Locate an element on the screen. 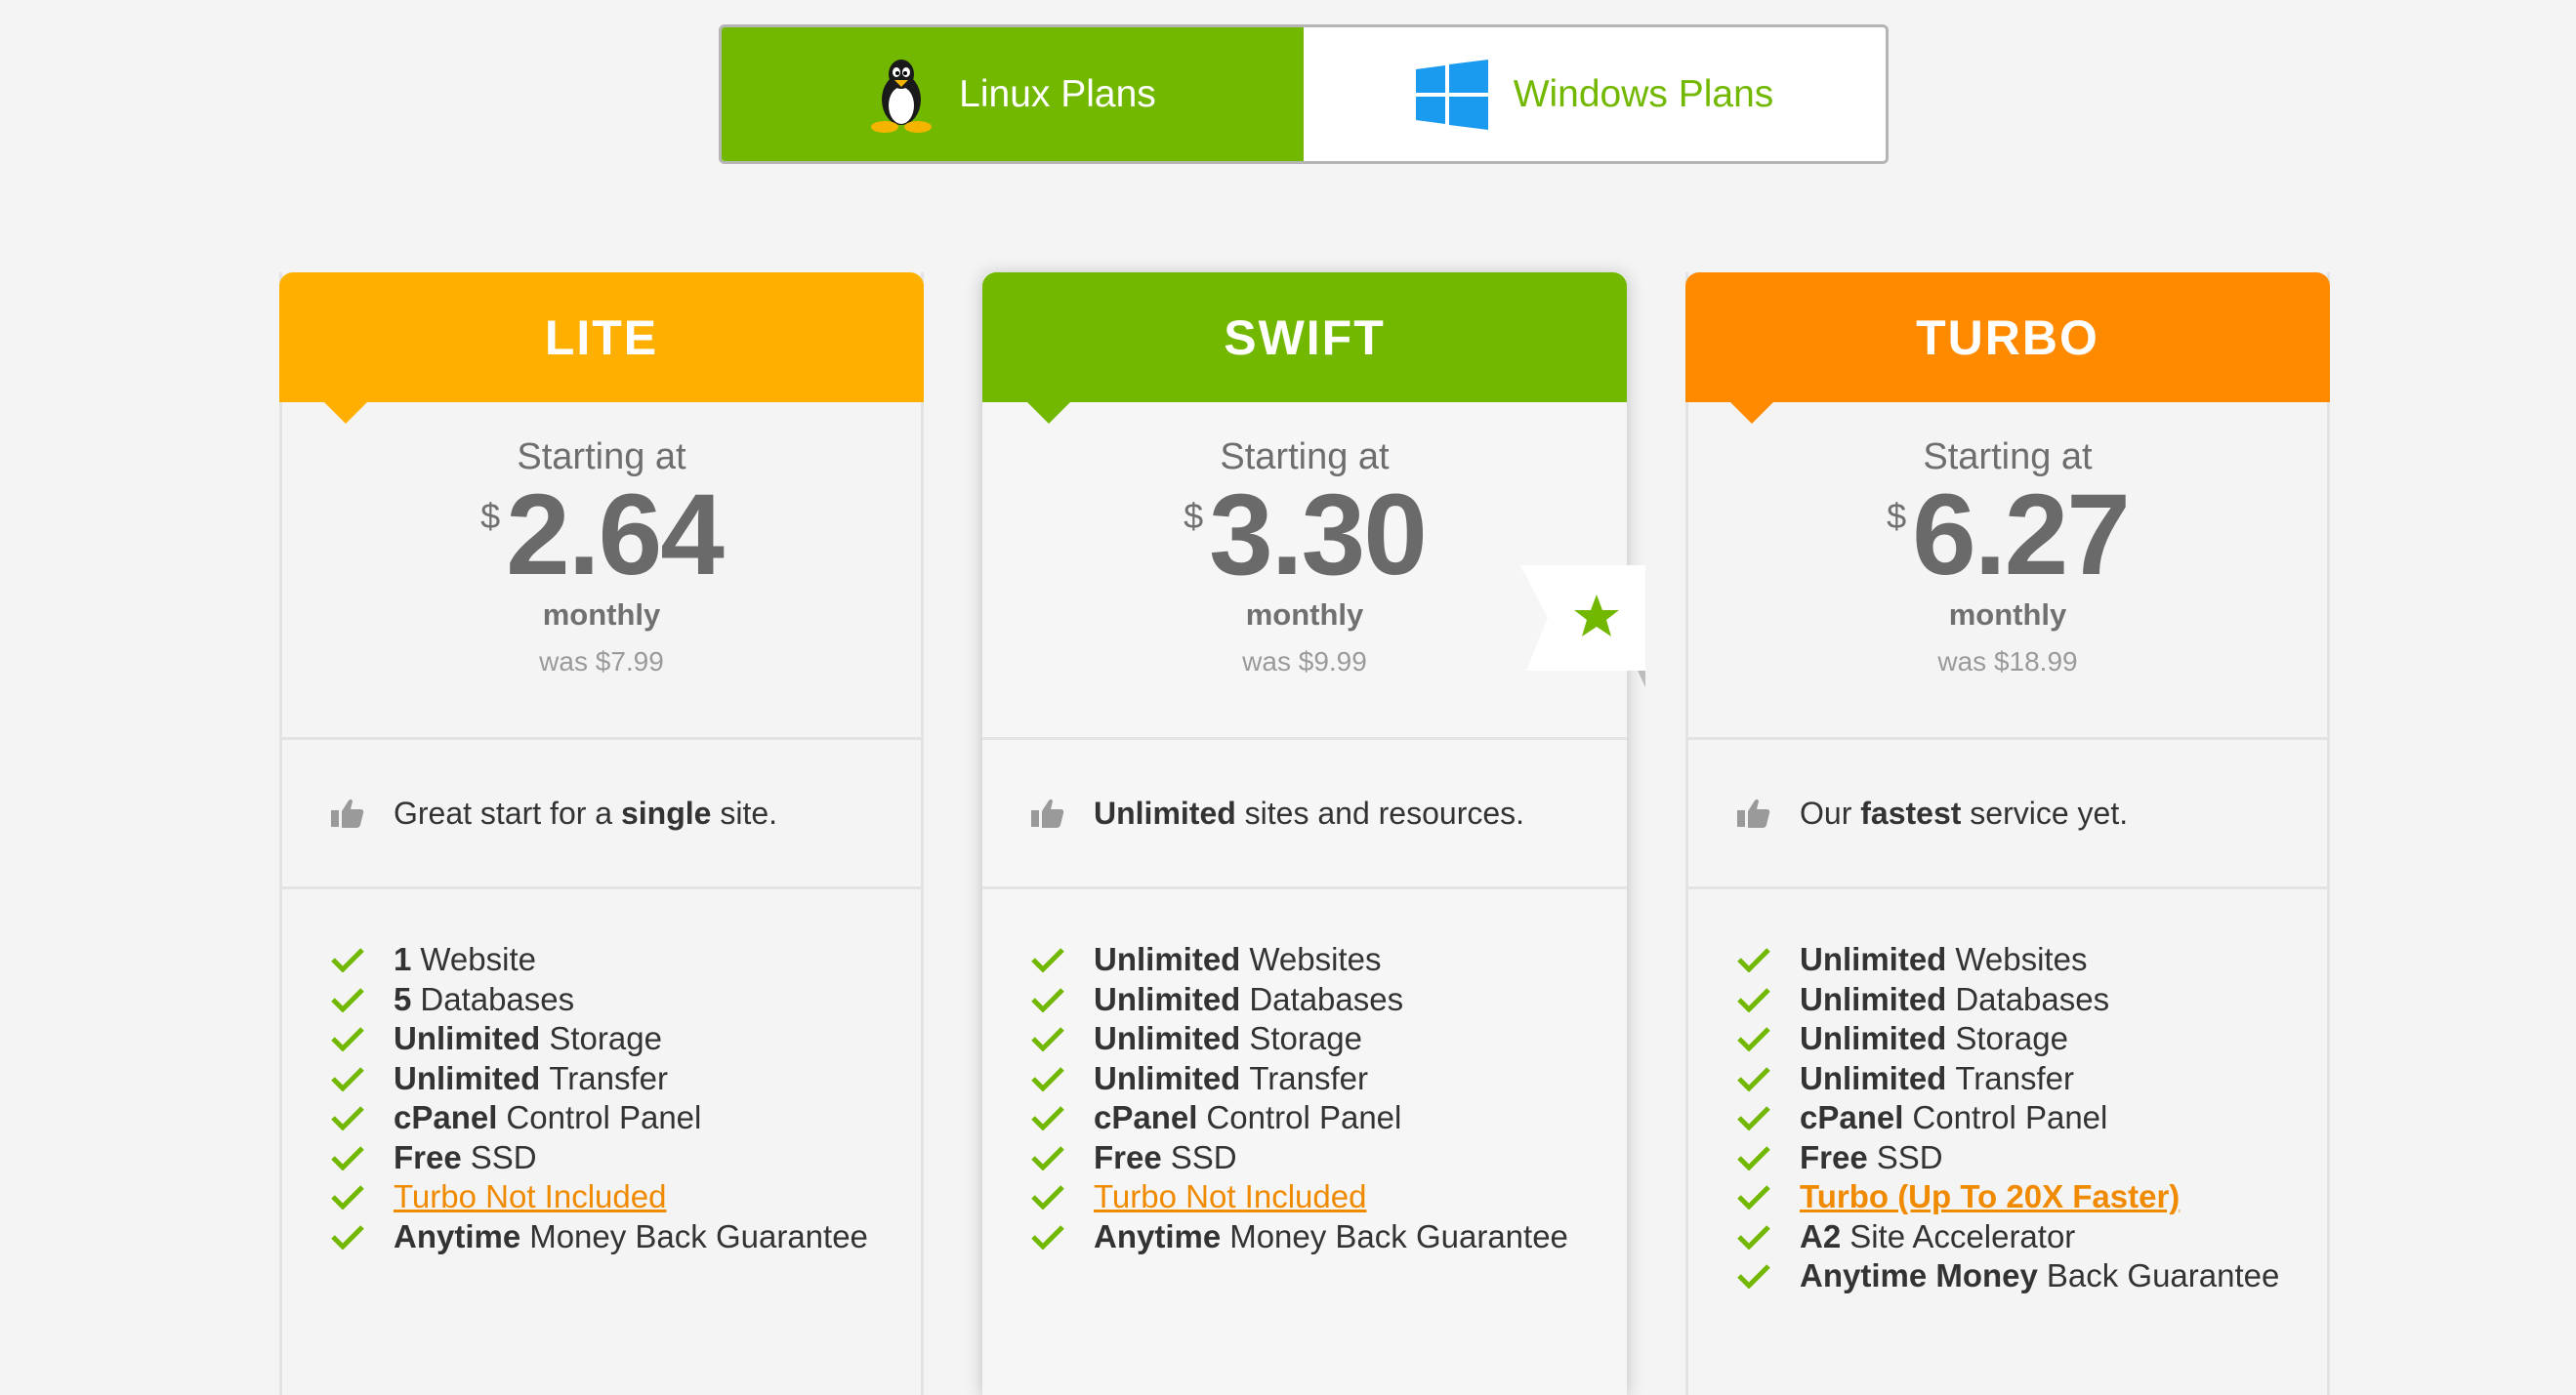  price-amount: 3.30 is located at coordinates (1318, 535).